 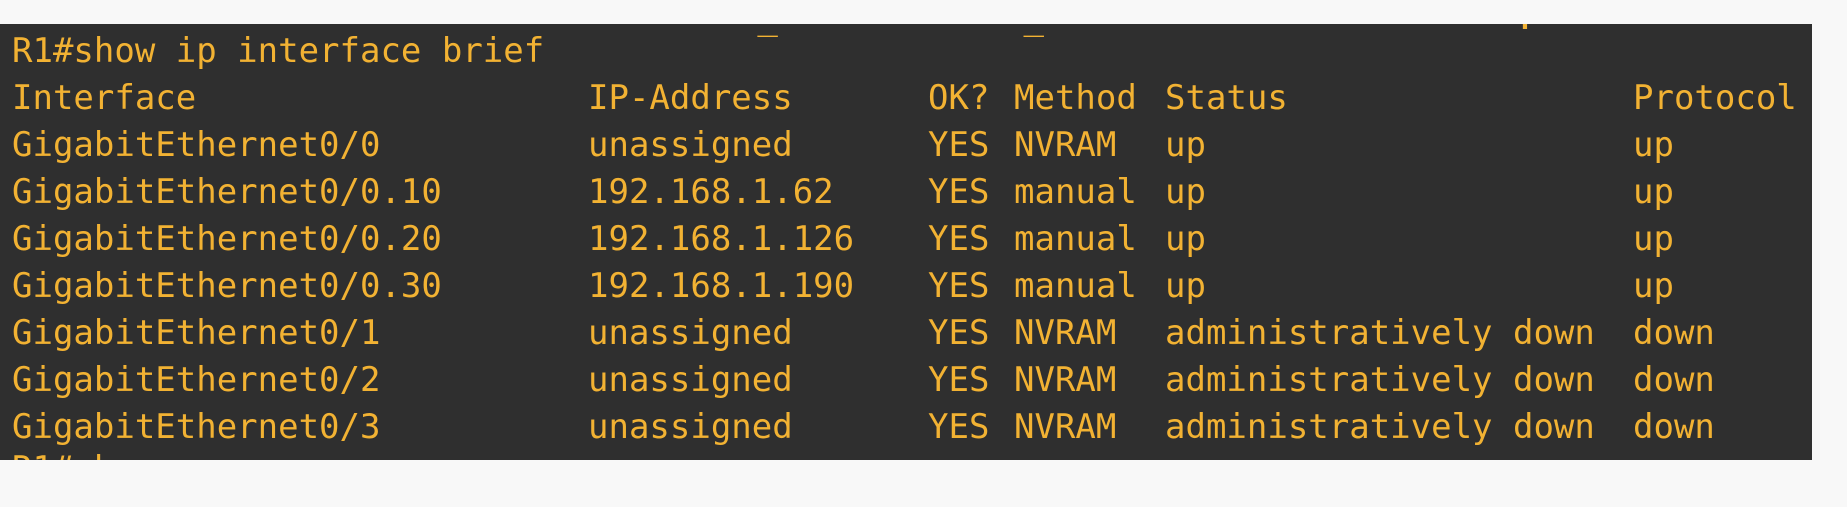 What do you see at coordinates (1075, 98) in the screenshot?
I see `header-method: Method` at bounding box center [1075, 98].